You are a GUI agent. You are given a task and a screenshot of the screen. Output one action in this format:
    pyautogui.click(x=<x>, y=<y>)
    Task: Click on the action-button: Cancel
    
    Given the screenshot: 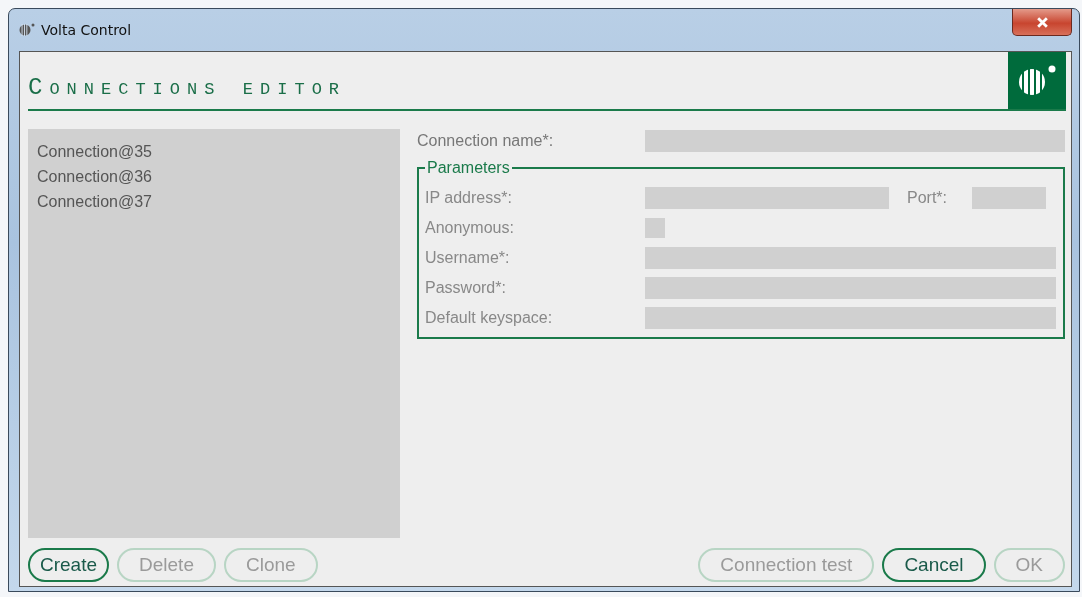 What is the action you would take?
    pyautogui.click(x=934, y=565)
    